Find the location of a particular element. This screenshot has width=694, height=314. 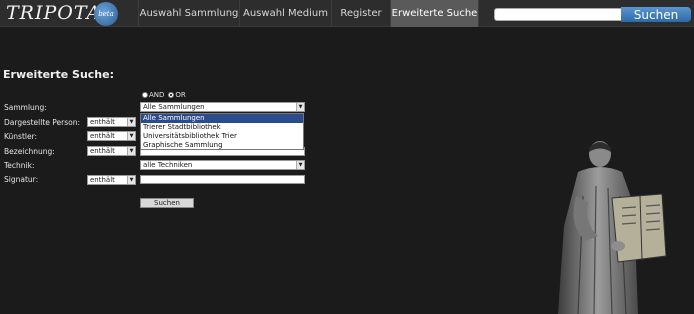

sammlung-value: Alle Sammlungen is located at coordinates (174, 107).